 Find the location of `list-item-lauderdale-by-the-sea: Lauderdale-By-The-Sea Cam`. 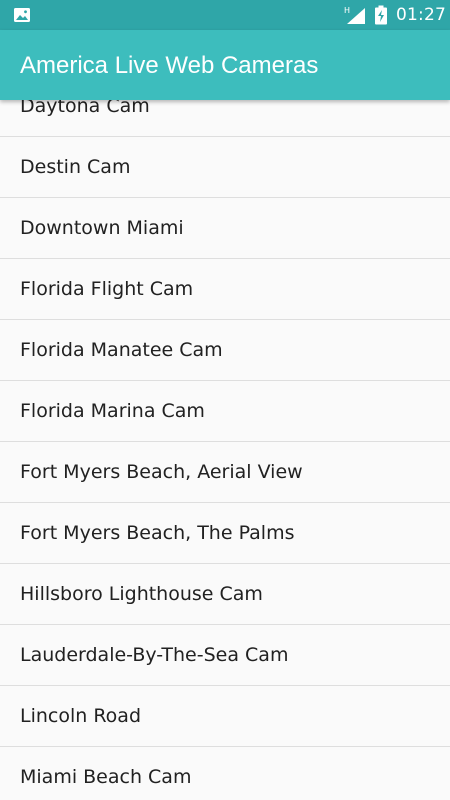

list-item-lauderdale-by-the-sea: Lauderdale-By-The-Sea Cam is located at coordinates (225, 655).